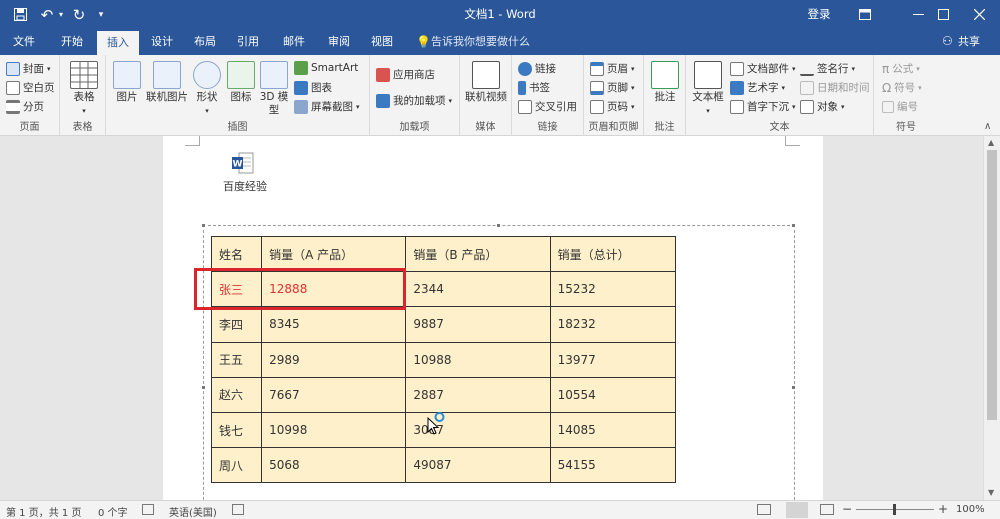 This screenshot has width=1000, height=519. I want to click on table-cell: 钱七, so click(236, 430).